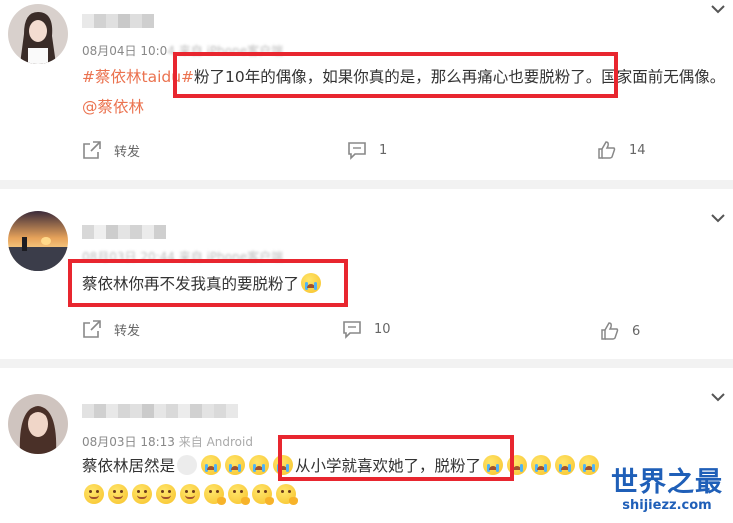  I want to click on like-button: 14, so click(621, 150).